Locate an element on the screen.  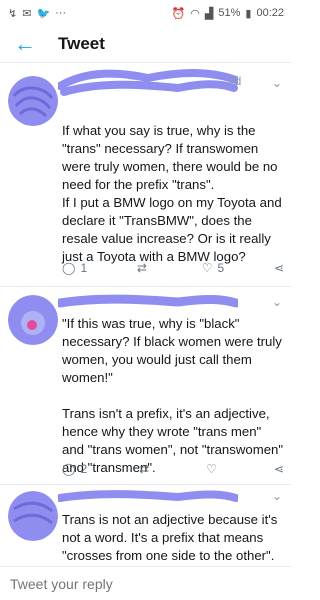
clock: 00:22 is located at coordinates (270, 13).